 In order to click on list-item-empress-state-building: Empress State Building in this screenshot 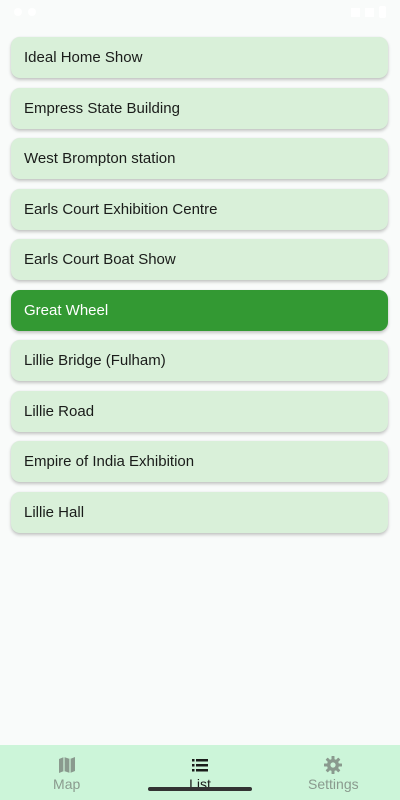, I will do `click(199, 108)`.